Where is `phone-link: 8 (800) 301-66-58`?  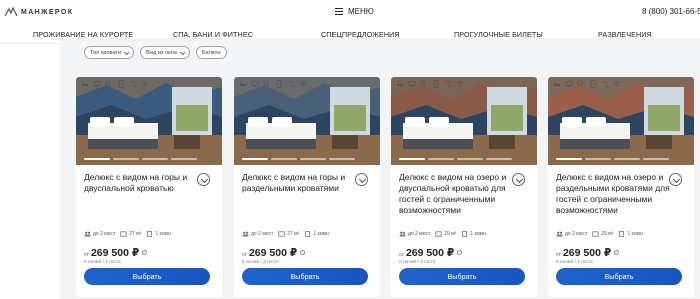 phone-link: 8 (800) 301-66-58 is located at coordinates (671, 11).